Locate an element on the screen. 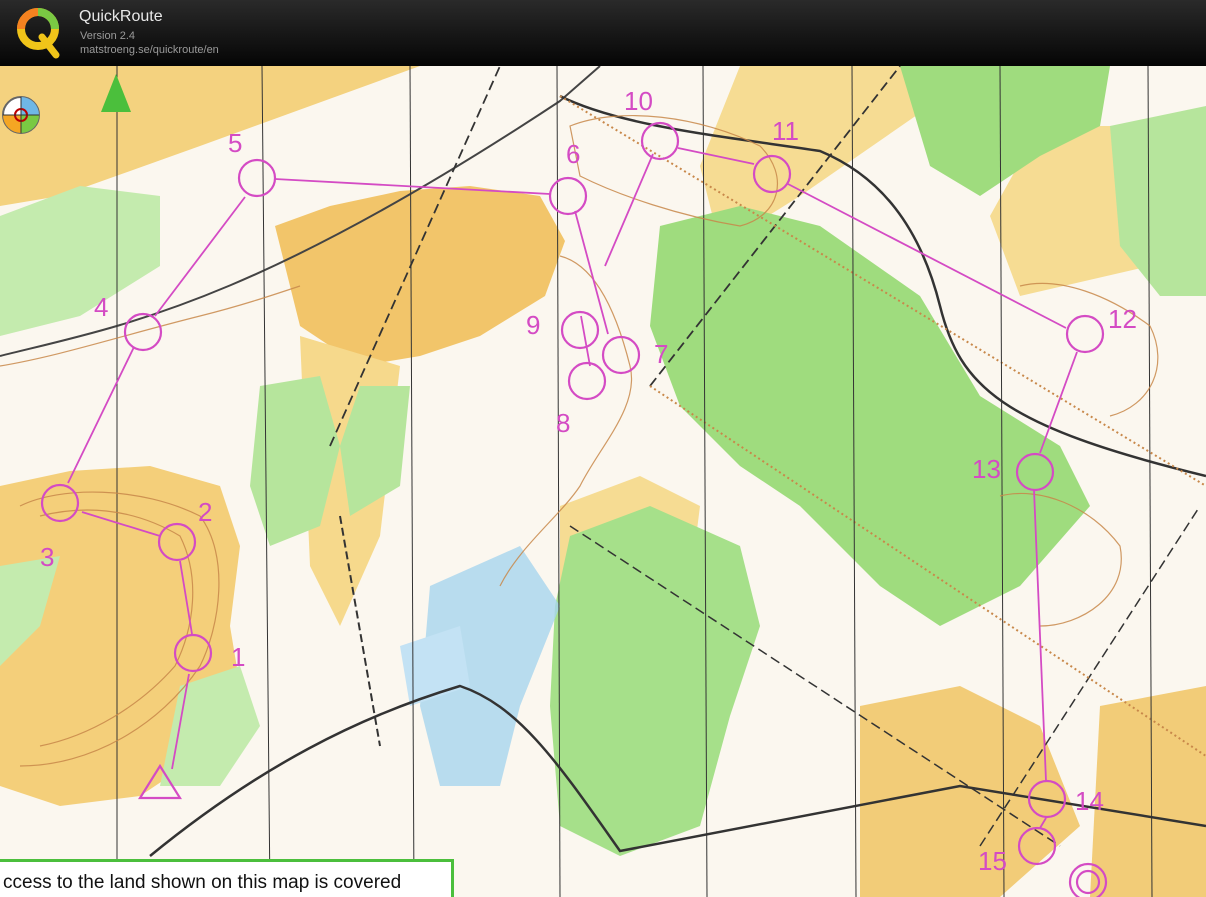  control-label: 3 is located at coordinates (47, 557).